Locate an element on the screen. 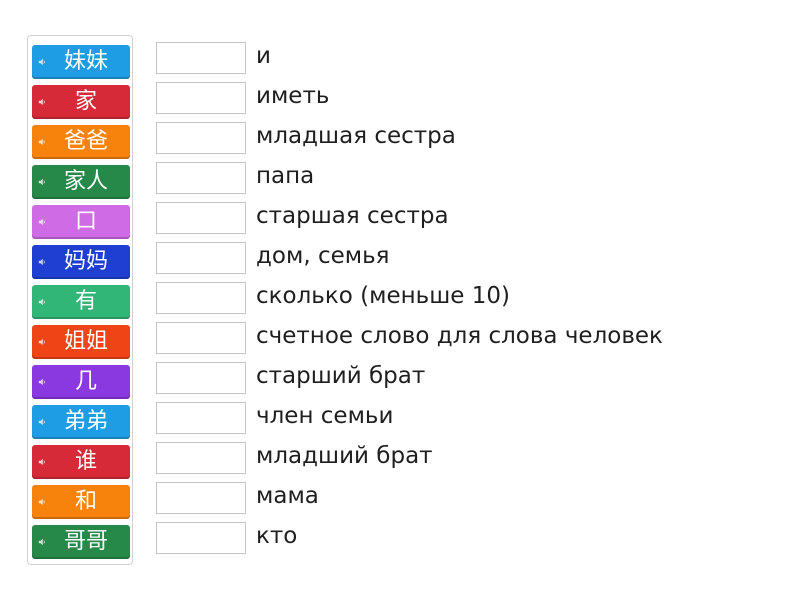 This screenshot has height=600, width=800. word-tile: 有 is located at coordinates (81, 302).